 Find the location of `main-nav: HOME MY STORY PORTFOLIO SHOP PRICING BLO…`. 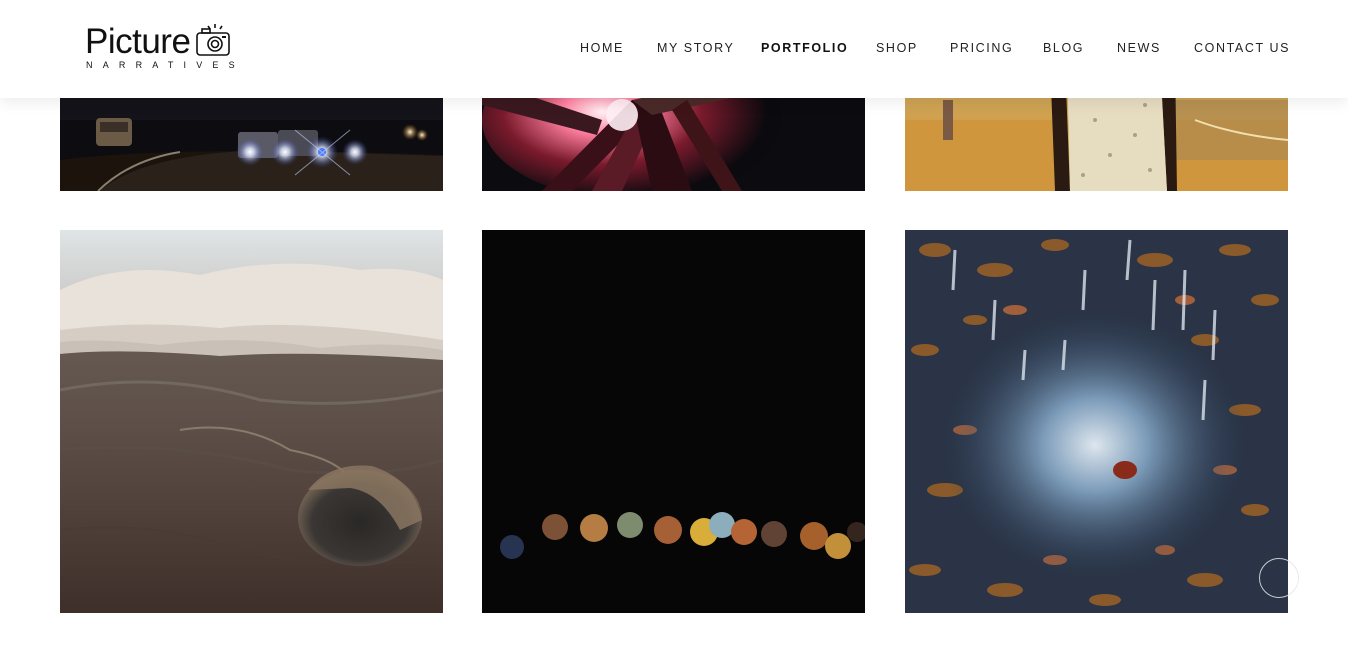

main-nav: HOME MY STORY PORTFOLIO SHOP PRICING BLO… is located at coordinates (674, 48).